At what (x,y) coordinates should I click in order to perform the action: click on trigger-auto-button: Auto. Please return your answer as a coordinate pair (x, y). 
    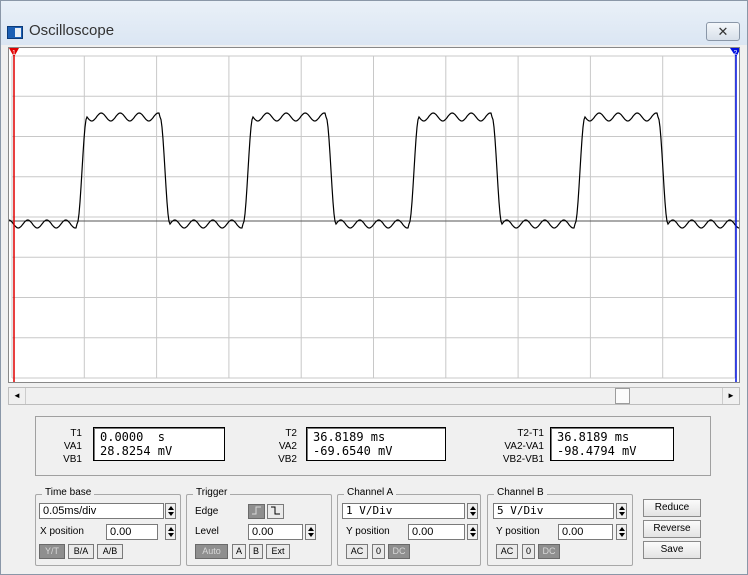
    Looking at the image, I should click on (211, 551).